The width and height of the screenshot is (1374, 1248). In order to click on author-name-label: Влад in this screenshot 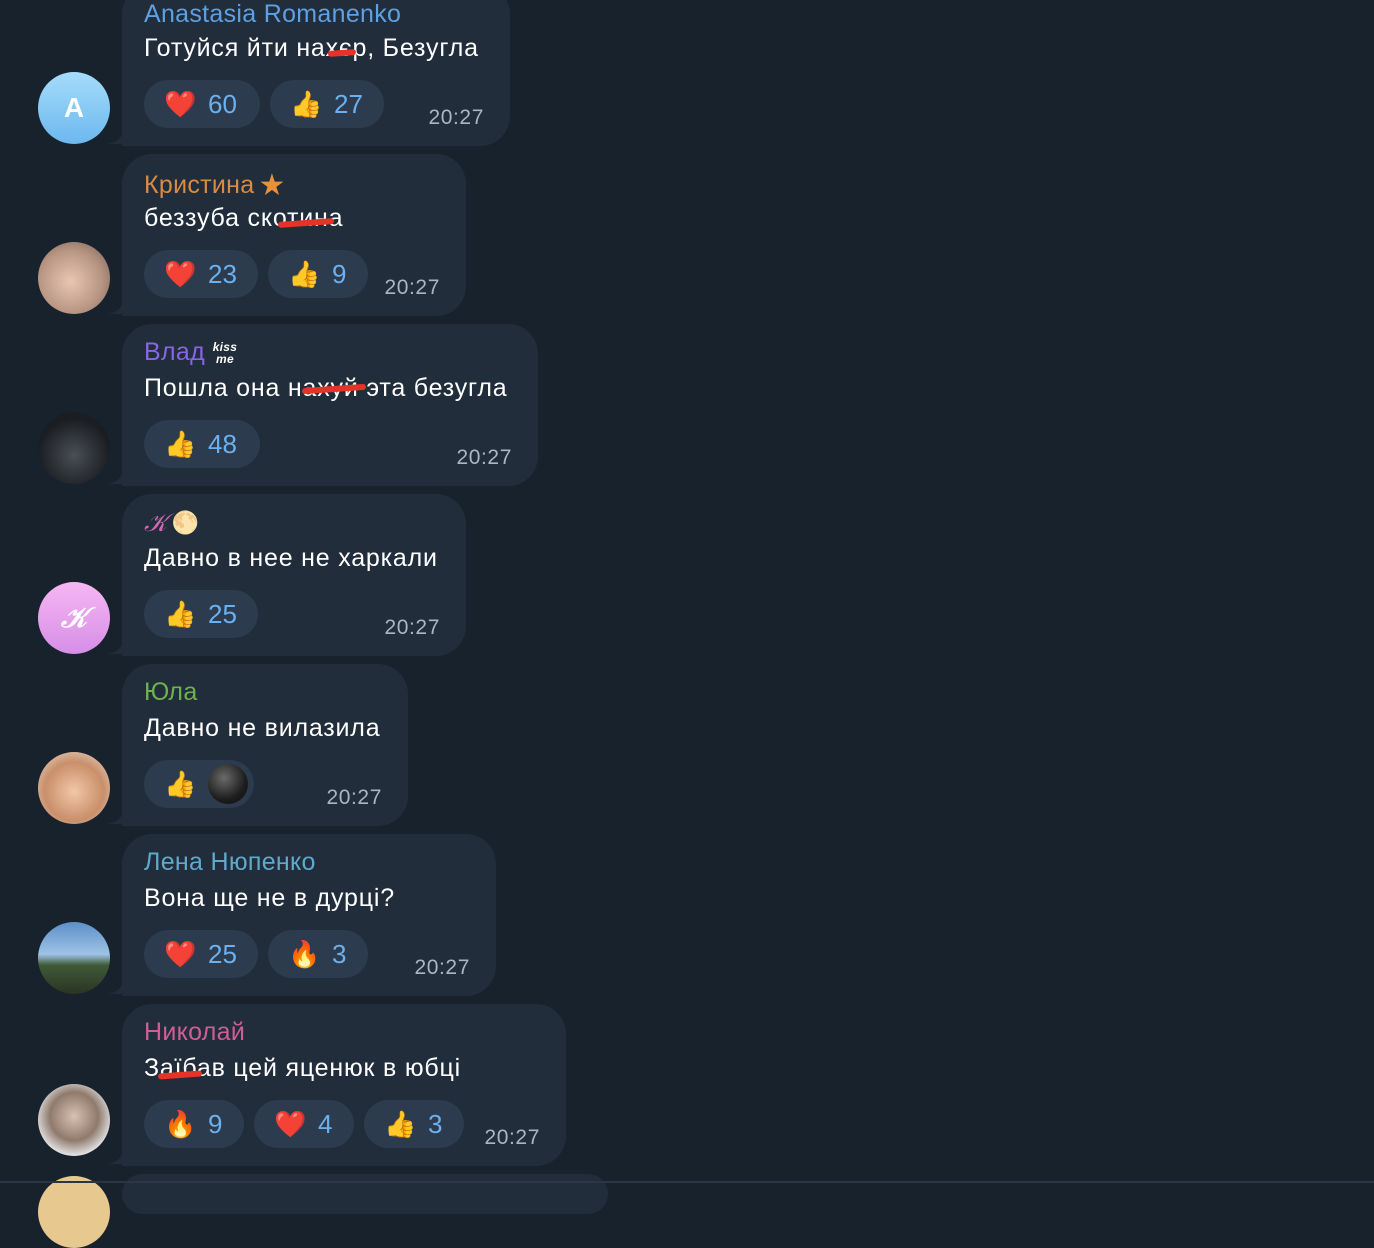, I will do `click(174, 352)`.